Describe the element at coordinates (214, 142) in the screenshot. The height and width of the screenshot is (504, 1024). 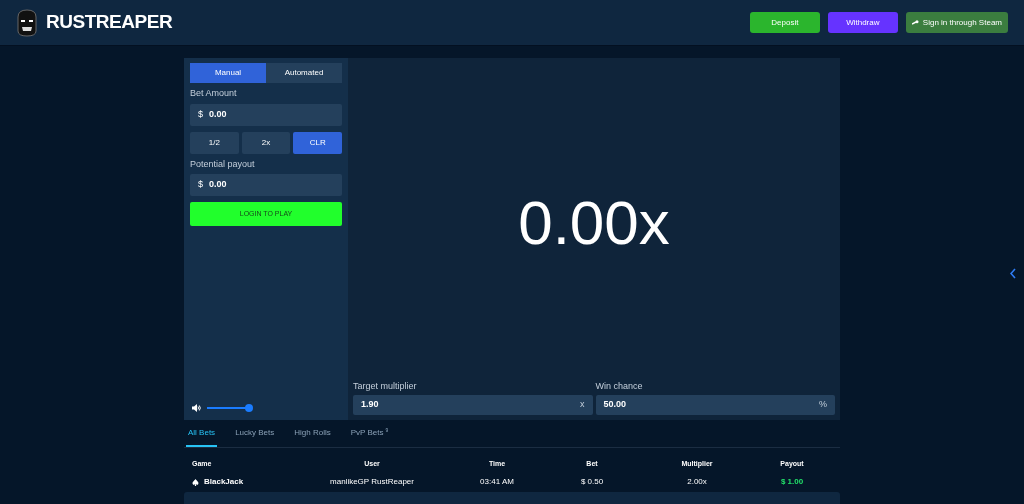
I see `bet-adjust-button: 1/2` at that location.